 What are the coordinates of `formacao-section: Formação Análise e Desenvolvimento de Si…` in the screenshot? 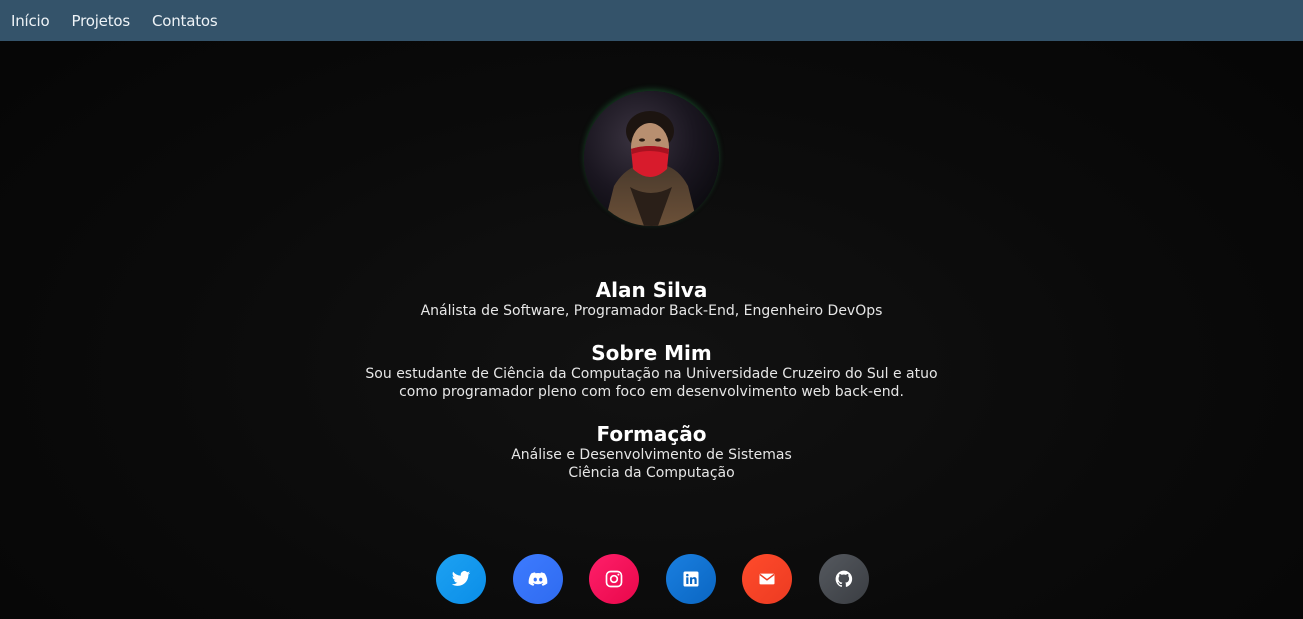 It's located at (651, 452).